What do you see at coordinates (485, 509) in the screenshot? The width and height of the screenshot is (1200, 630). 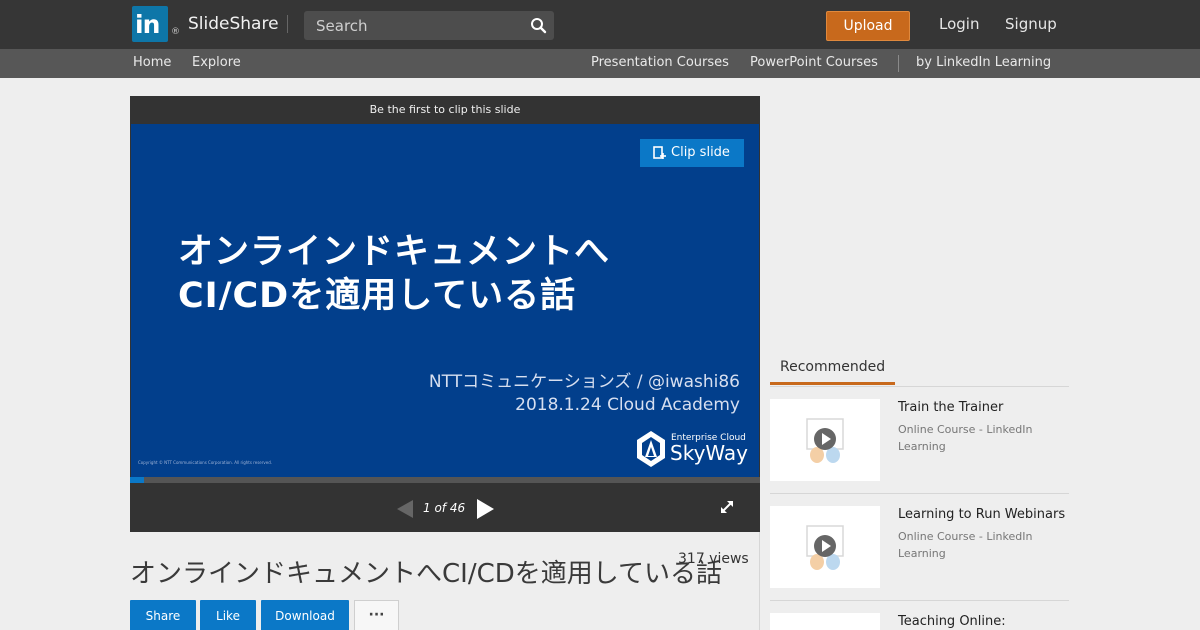 I see `next-slide-icon` at bounding box center [485, 509].